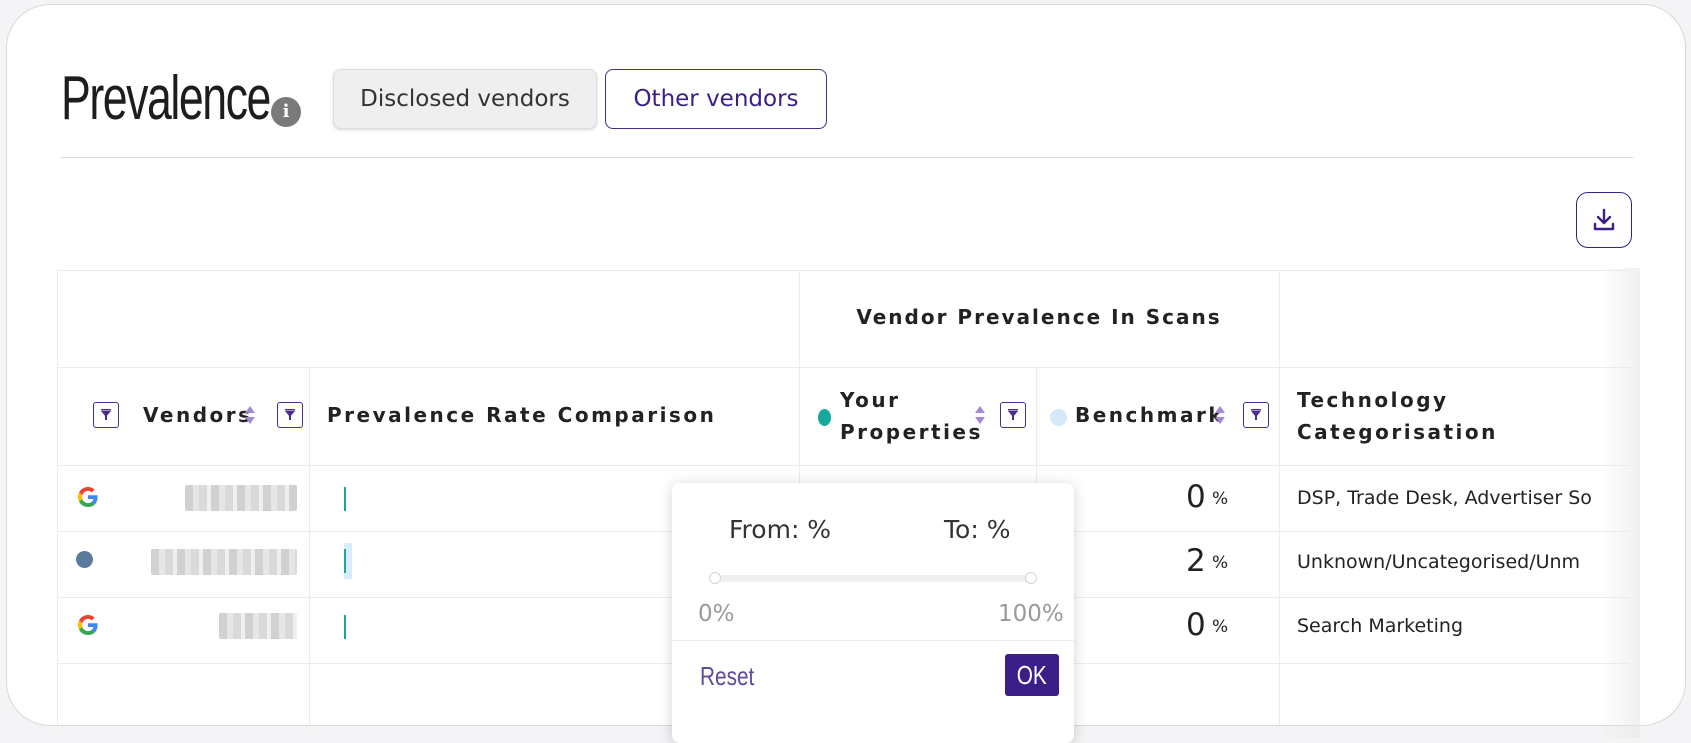 The width and height of the screenshot is (1691, 743). Describe the element at coordinates (1013, 415) in the screenshot. I see `your-properties-filter-icon` at that location.